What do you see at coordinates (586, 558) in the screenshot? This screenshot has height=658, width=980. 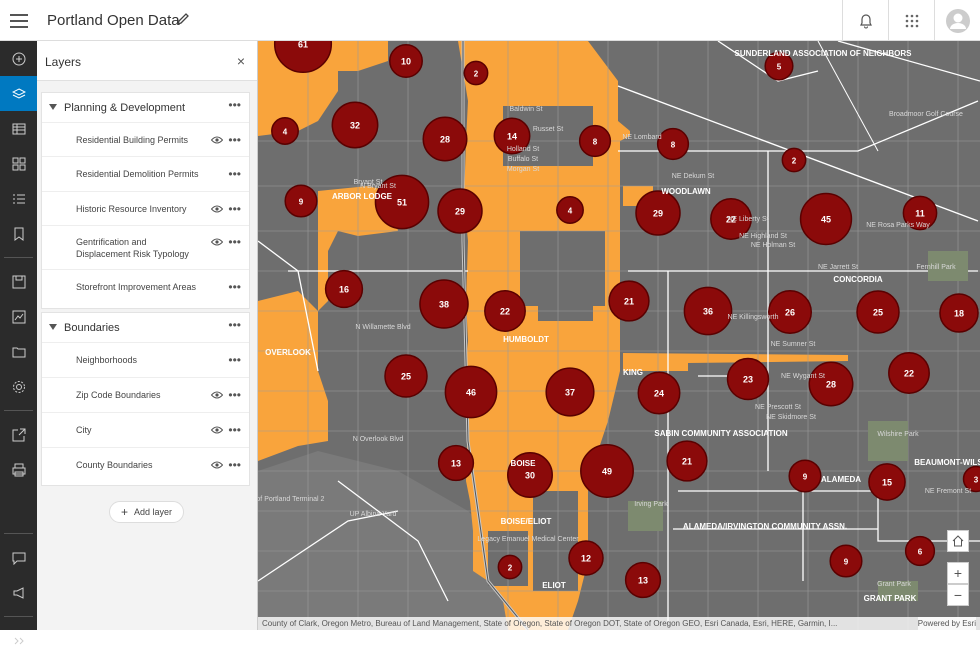 I see `cluster-marker: 12` at bounding box center [586, 558].